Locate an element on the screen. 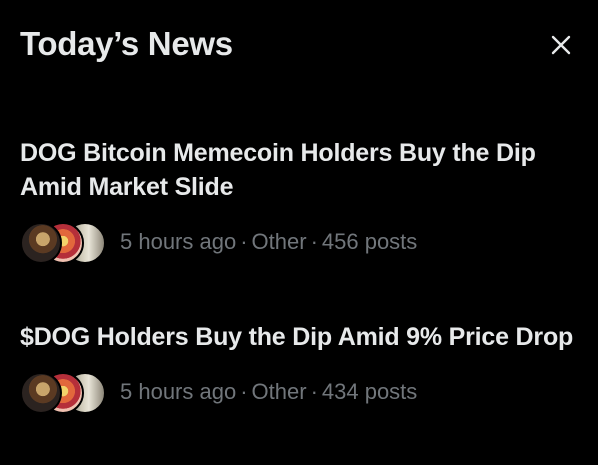 The width and height of the screenshot is (598, 465). panel-header: Today’s News is located at coordinates (299, 46).